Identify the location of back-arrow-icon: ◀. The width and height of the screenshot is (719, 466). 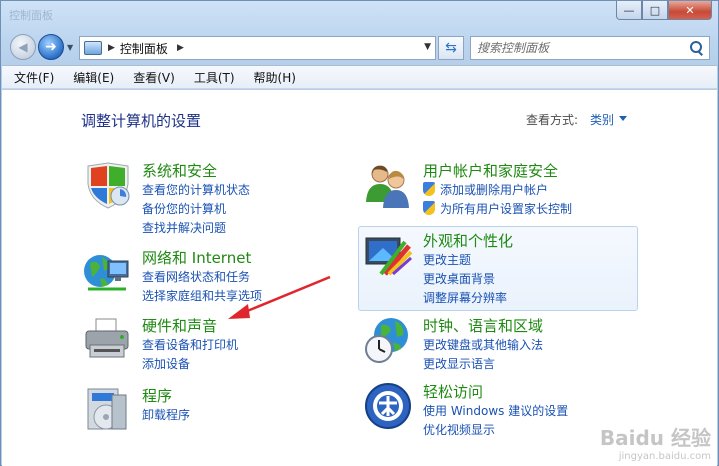
(23, 47).